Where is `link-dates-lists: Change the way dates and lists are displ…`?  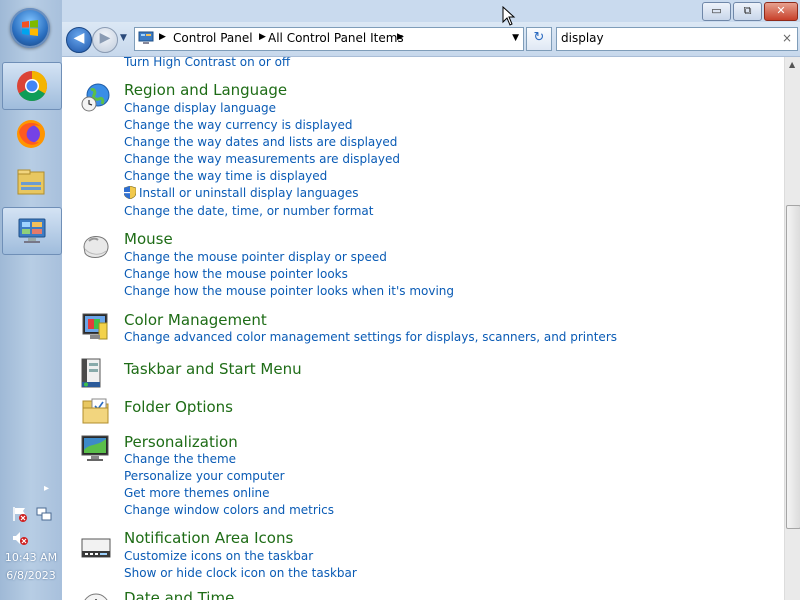
link-dates-lists: Change the way dates and lists are displ… is located at coordinates (260, 142).